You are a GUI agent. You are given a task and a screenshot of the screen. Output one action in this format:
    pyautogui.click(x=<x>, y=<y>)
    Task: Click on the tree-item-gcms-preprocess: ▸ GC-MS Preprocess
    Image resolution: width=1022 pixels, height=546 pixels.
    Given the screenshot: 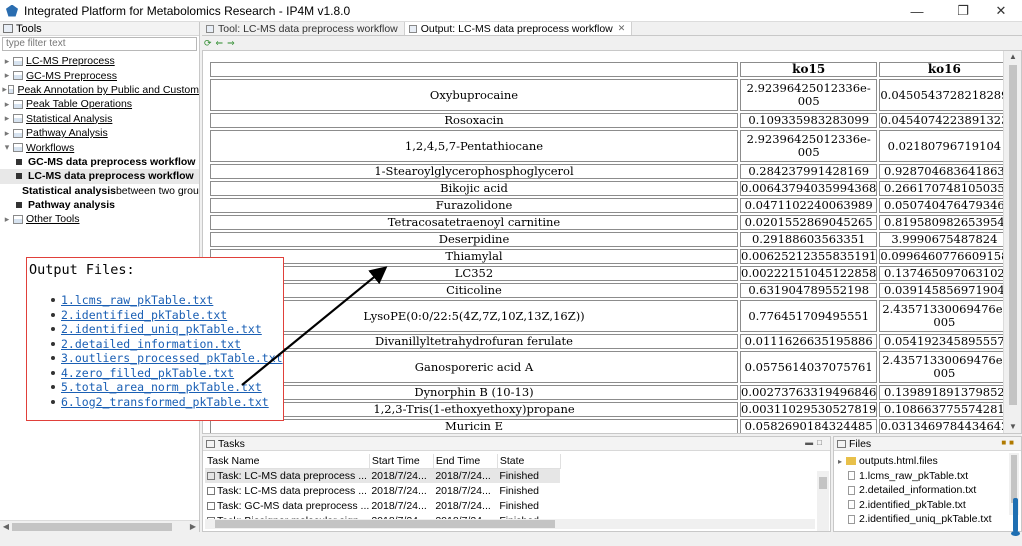 What is the action you would take?
    pyautogui.click(x=99, y=75)
    